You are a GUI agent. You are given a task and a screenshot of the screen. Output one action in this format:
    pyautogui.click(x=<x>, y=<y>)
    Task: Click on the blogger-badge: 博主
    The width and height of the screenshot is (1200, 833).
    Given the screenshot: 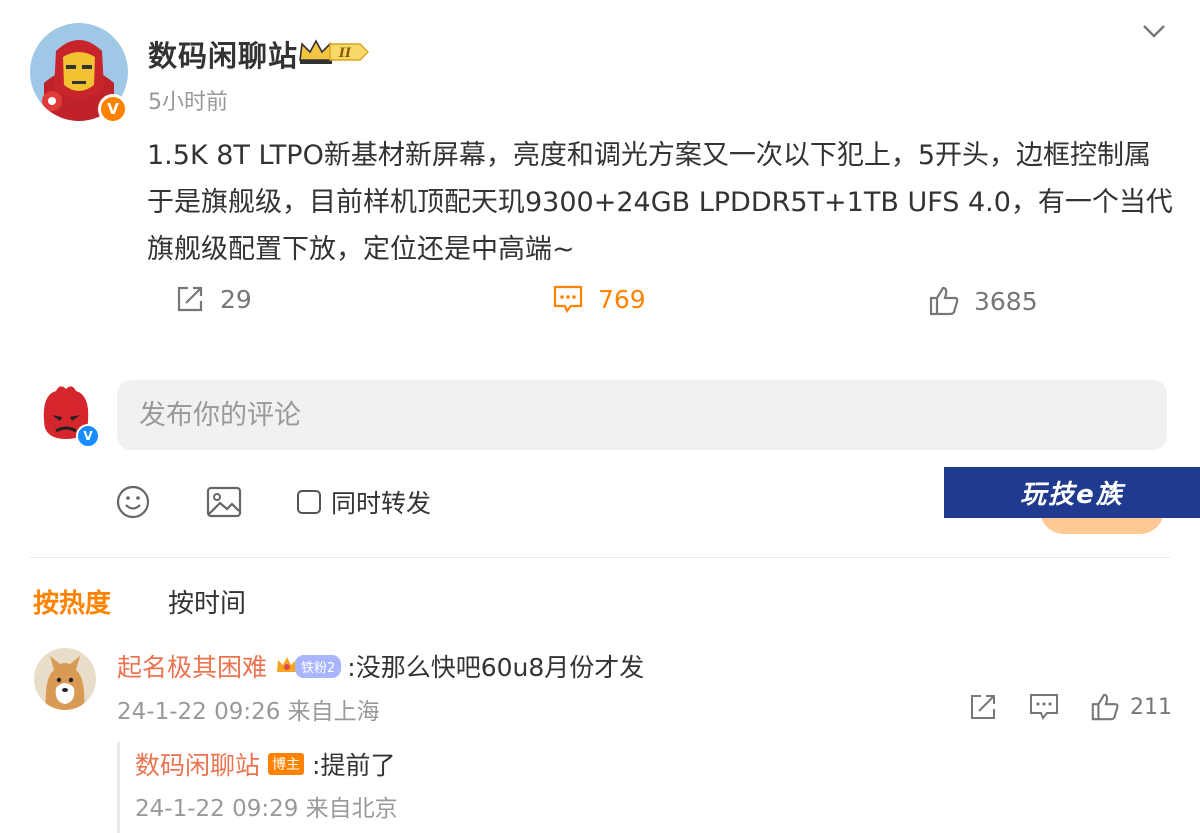 What is the action you would take?
    pyautogui.click(x=286, y=764)
    